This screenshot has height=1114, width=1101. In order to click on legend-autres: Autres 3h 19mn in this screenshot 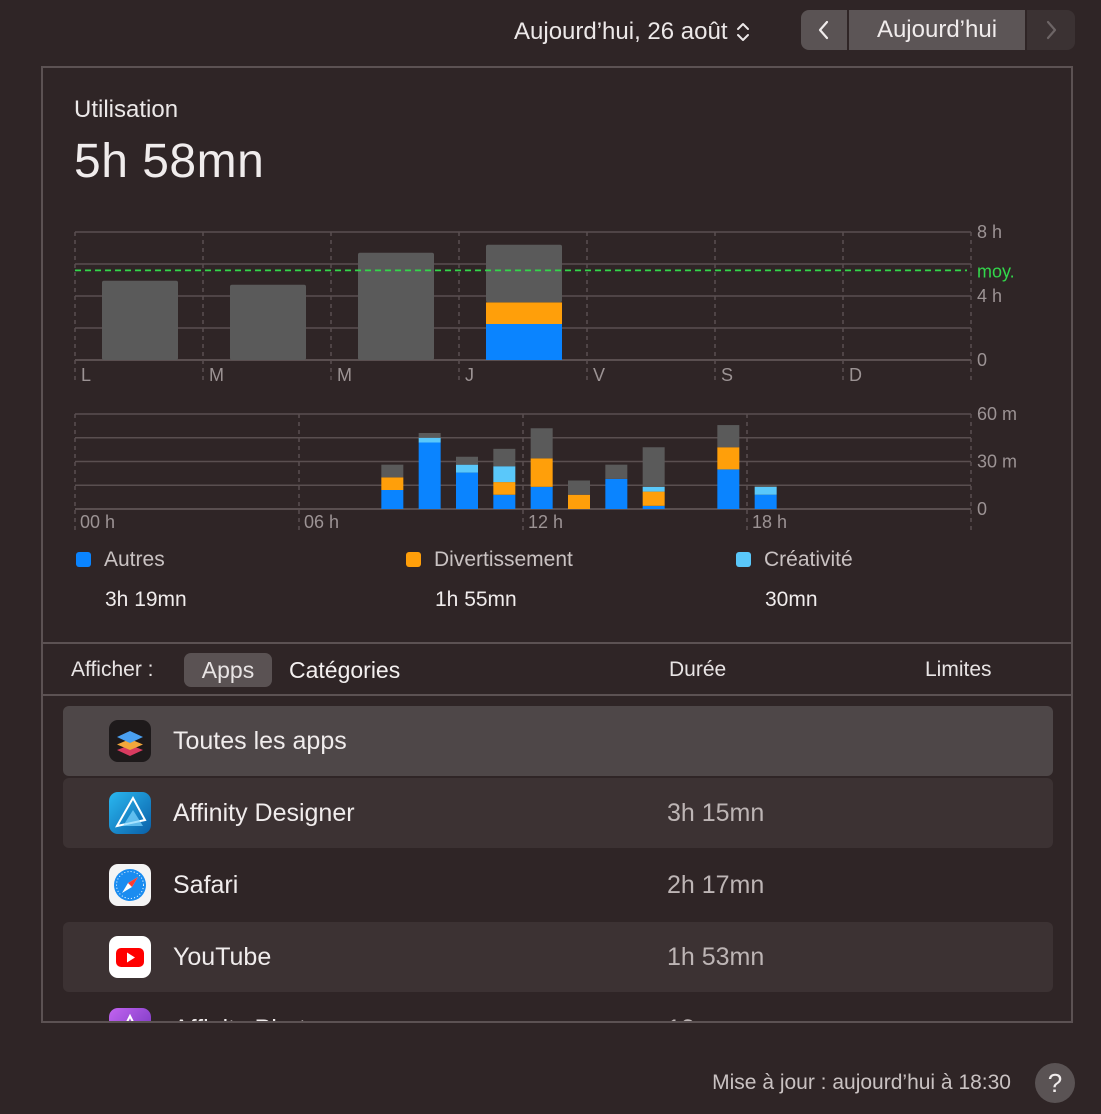, I will do `click(131, 579)`.